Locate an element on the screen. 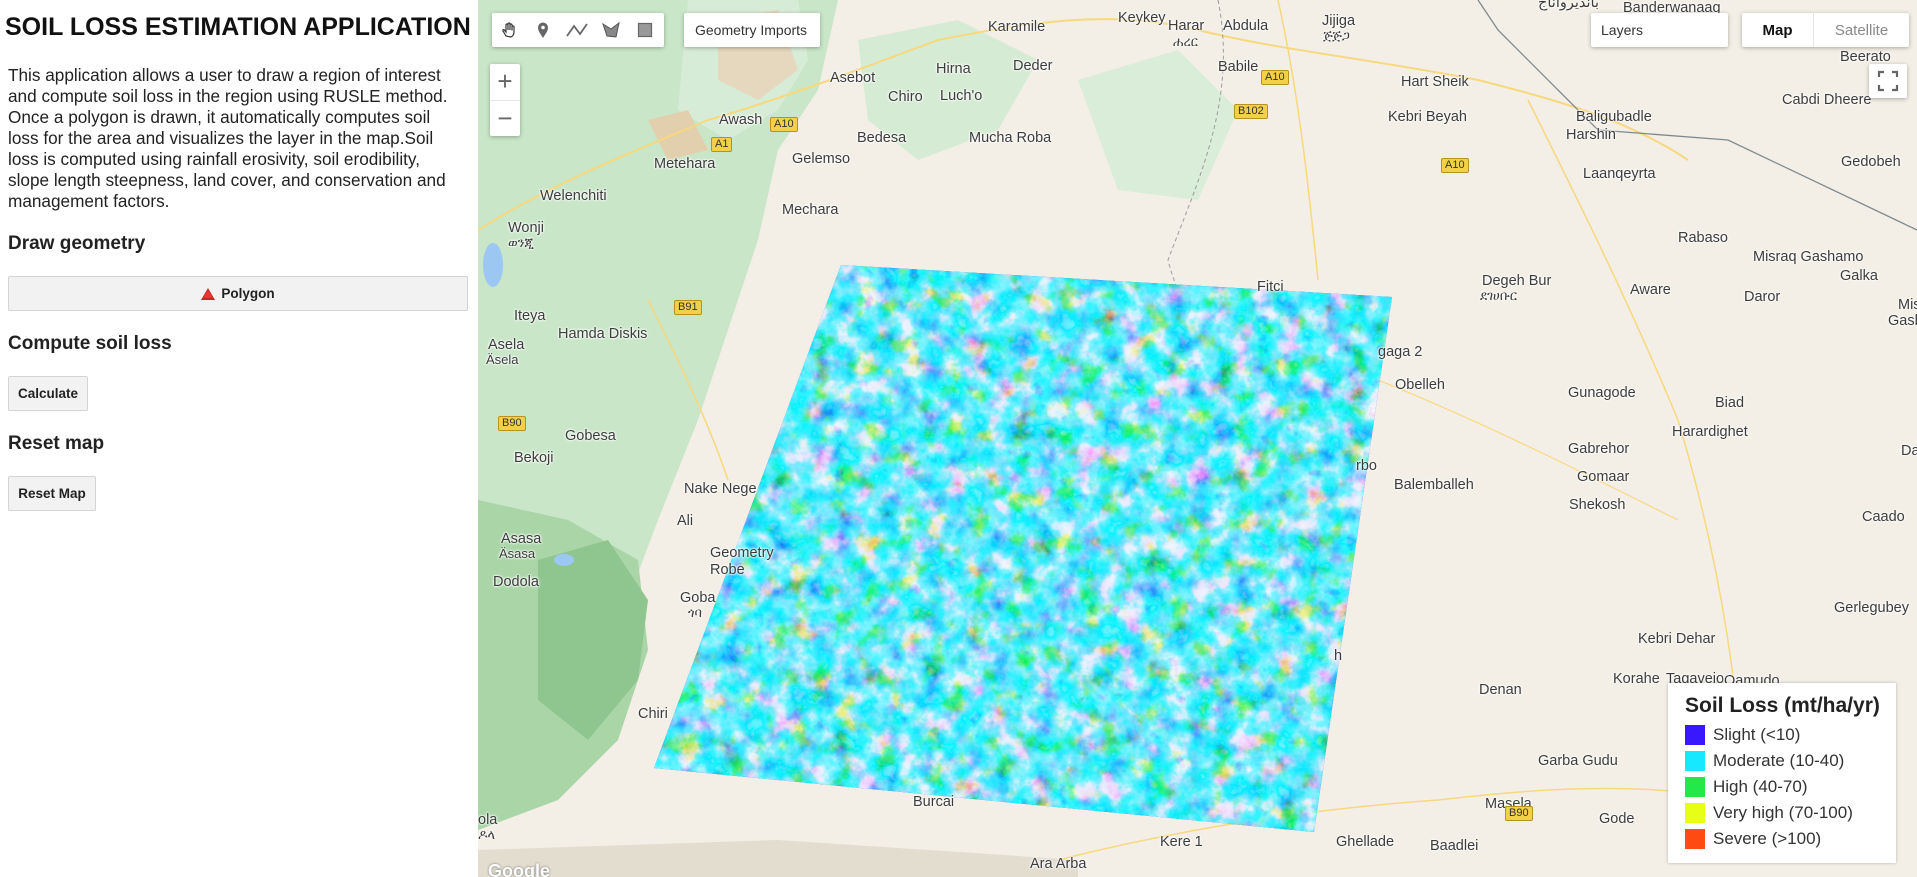 The width and height of the screenshot is (1917, 877). place-label: Iteya is located at coordinates (530, 316).